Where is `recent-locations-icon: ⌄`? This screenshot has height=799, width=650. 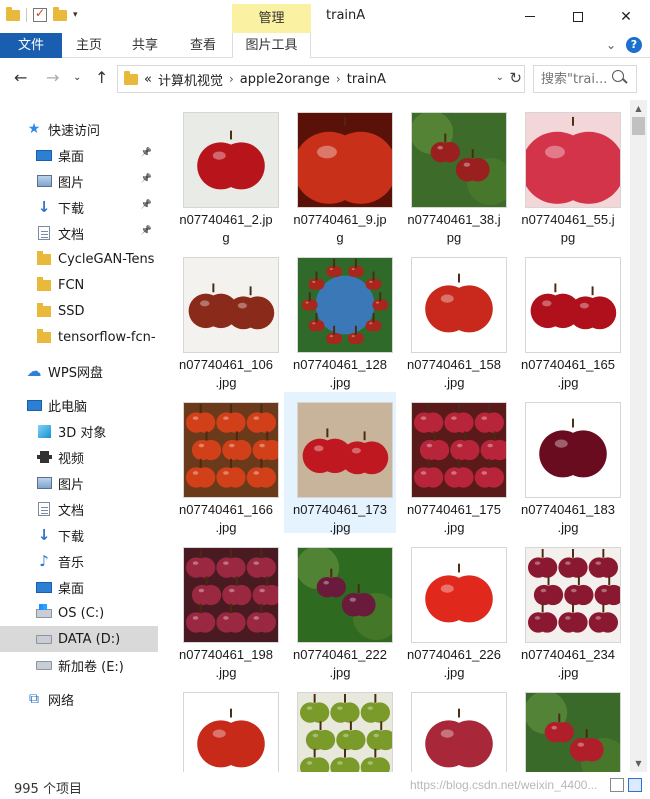
recent-locations-icon: ⌄ is located at coordinates (77, 77).